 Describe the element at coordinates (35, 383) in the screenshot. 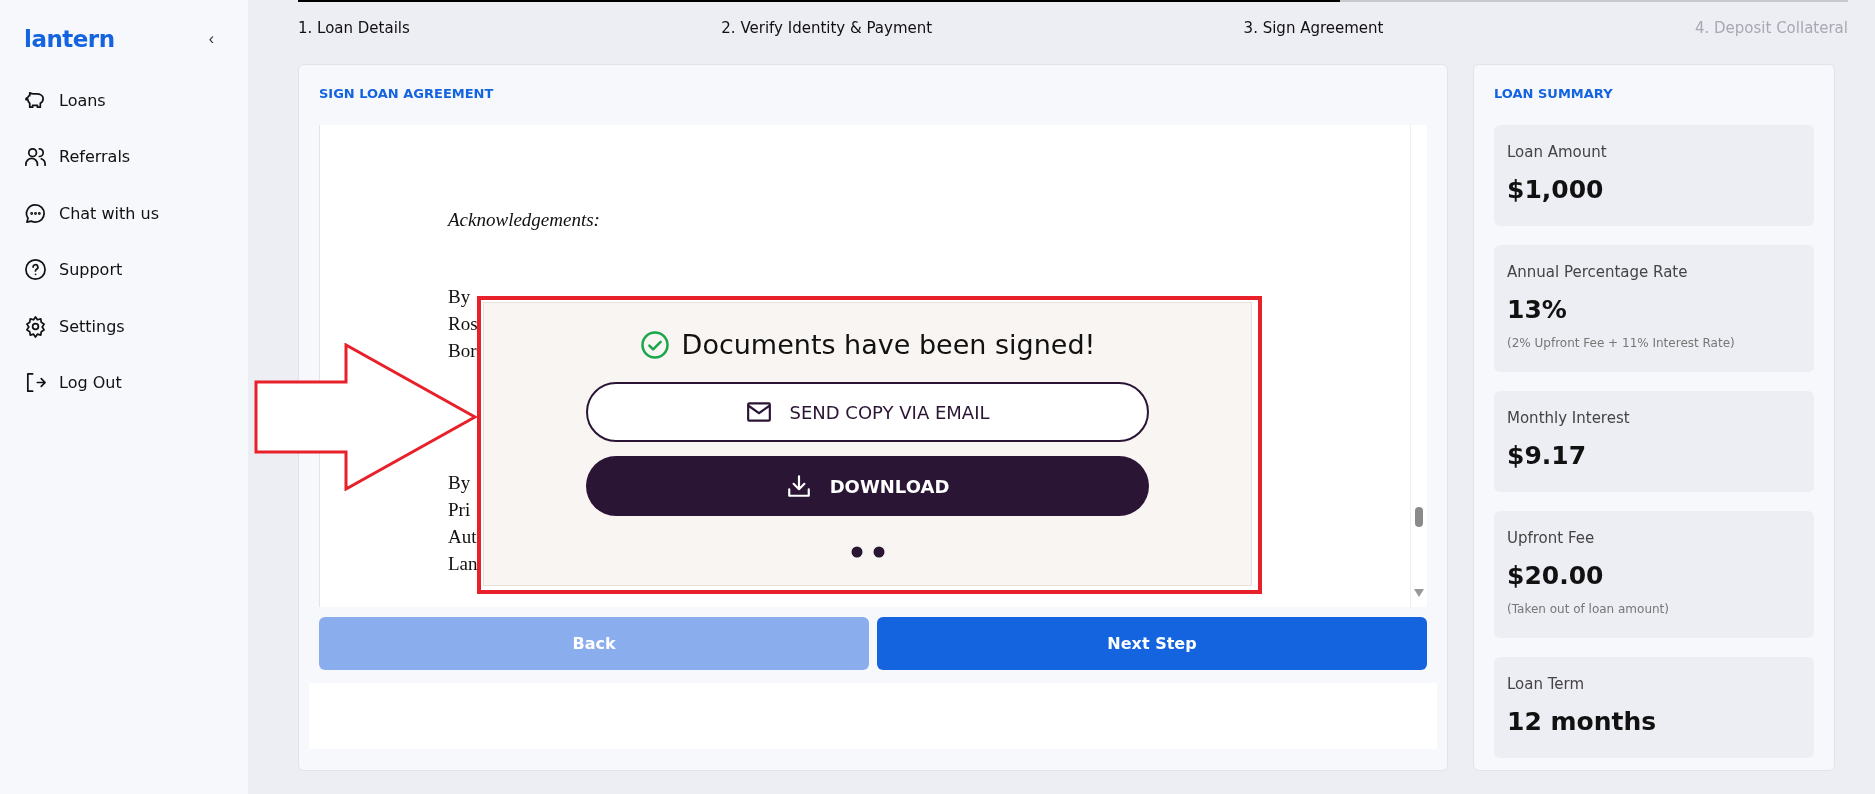

I see `logout-icon` at that location.